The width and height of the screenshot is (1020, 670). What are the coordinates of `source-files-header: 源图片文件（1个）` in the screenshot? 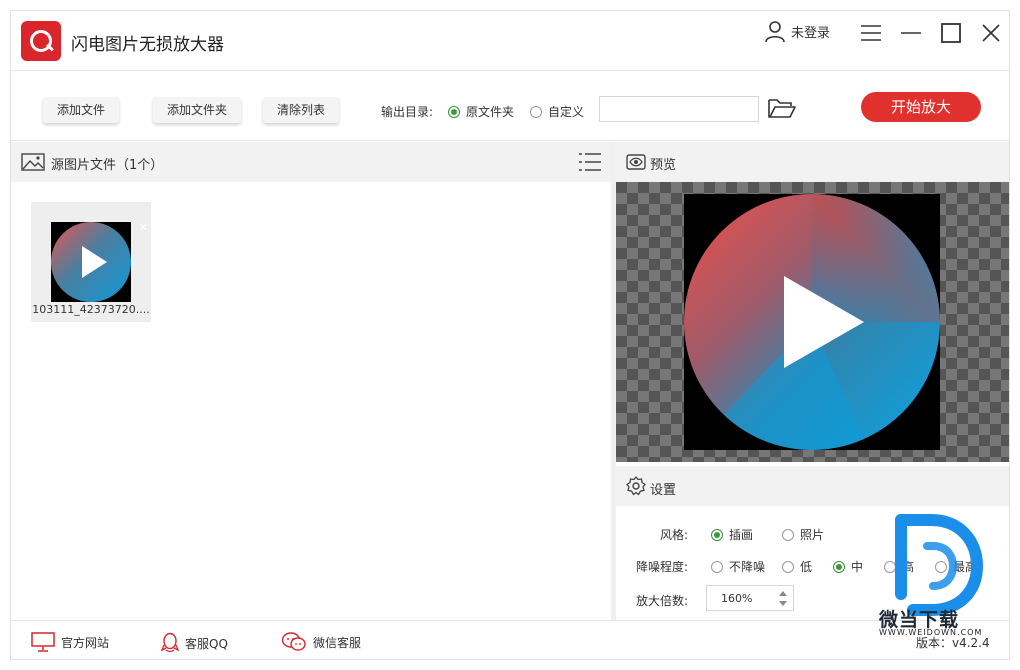 It's located at (311, 162).